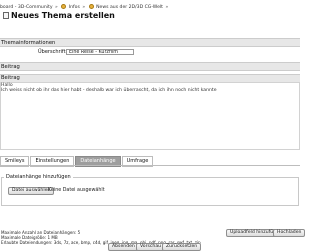 This screenshot has height=251, width=320. What do you see at coordinates (100, 51) in the screenshot?
I see `subject-input: Eine Reise - Kurzfilm` at bounding box center [100, 51].